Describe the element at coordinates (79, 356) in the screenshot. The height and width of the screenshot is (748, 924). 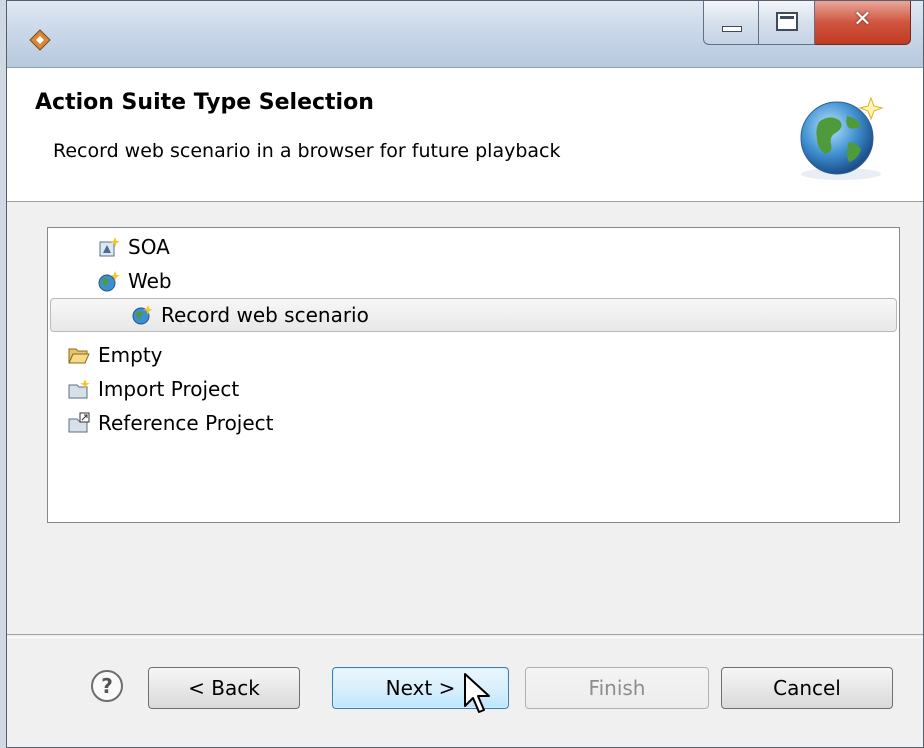
I see `open-folder-icon` at that location.